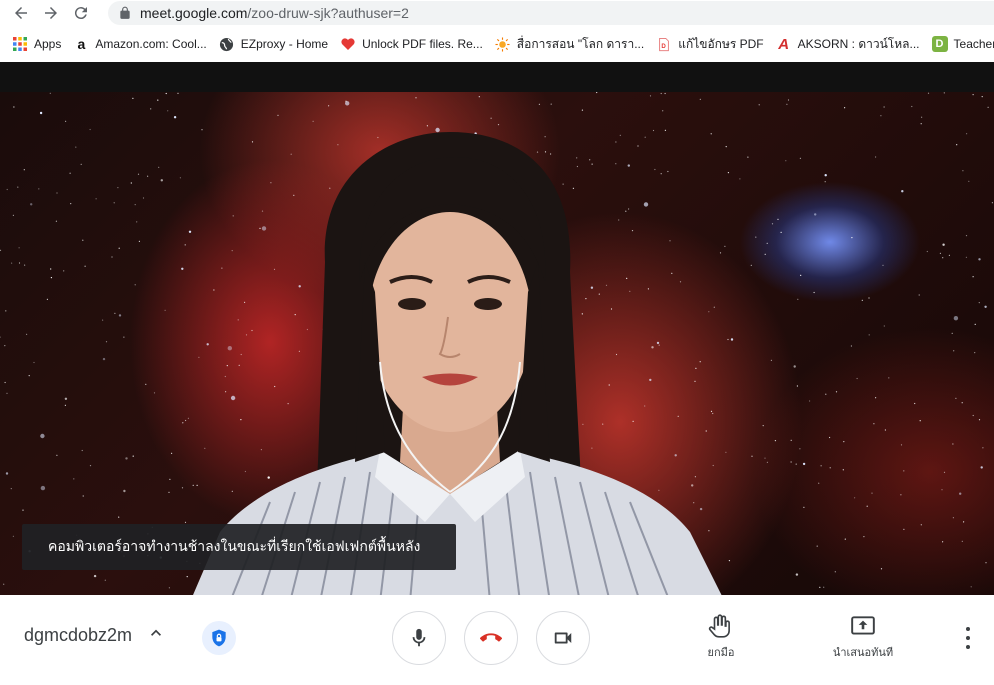 This screenshot has height=685, width=994. I want to click on address-bar: meet.google.com/zoo-druw-sjk?authuser=2, so click(551, 13).